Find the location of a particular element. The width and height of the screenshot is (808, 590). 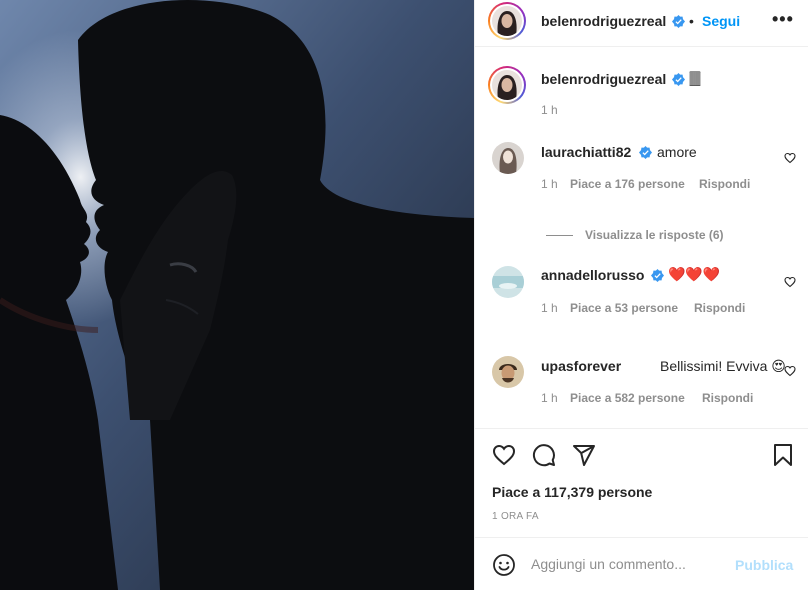

comment-avatar-laurachiatti82 is located at coordinates (508, 158).